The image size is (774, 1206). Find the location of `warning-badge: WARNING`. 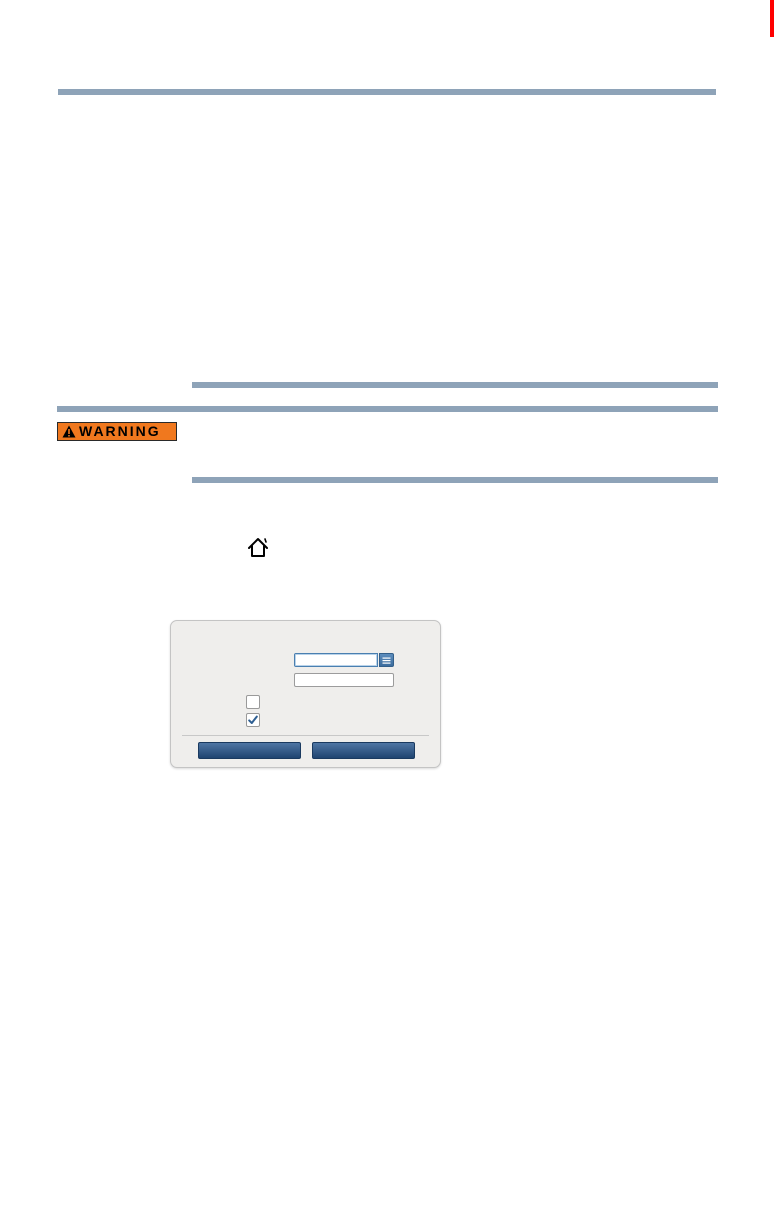

warning-badge: WARNING is located at coordinates (117, 431).